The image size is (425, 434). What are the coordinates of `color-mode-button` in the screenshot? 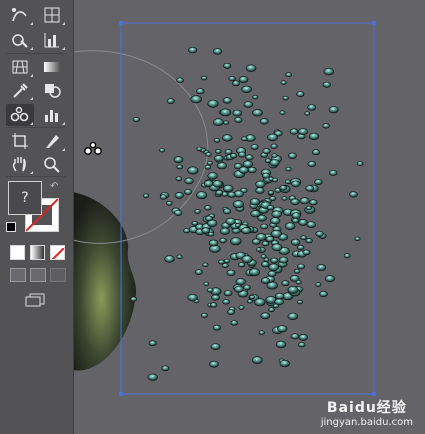 It's located at (17, 252).